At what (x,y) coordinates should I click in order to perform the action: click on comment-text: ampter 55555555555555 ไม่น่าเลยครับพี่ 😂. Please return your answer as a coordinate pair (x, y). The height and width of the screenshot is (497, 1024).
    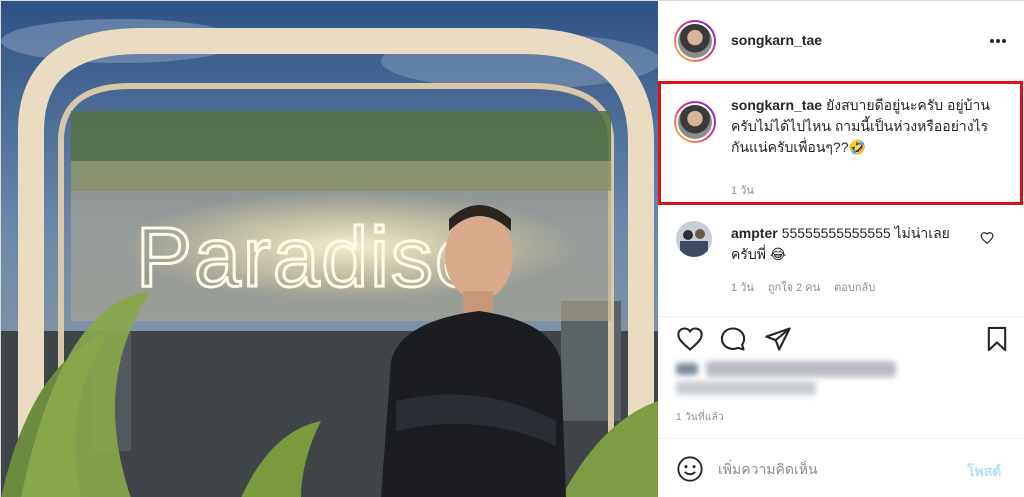
    Looking at the image, I should click on (851, 244).